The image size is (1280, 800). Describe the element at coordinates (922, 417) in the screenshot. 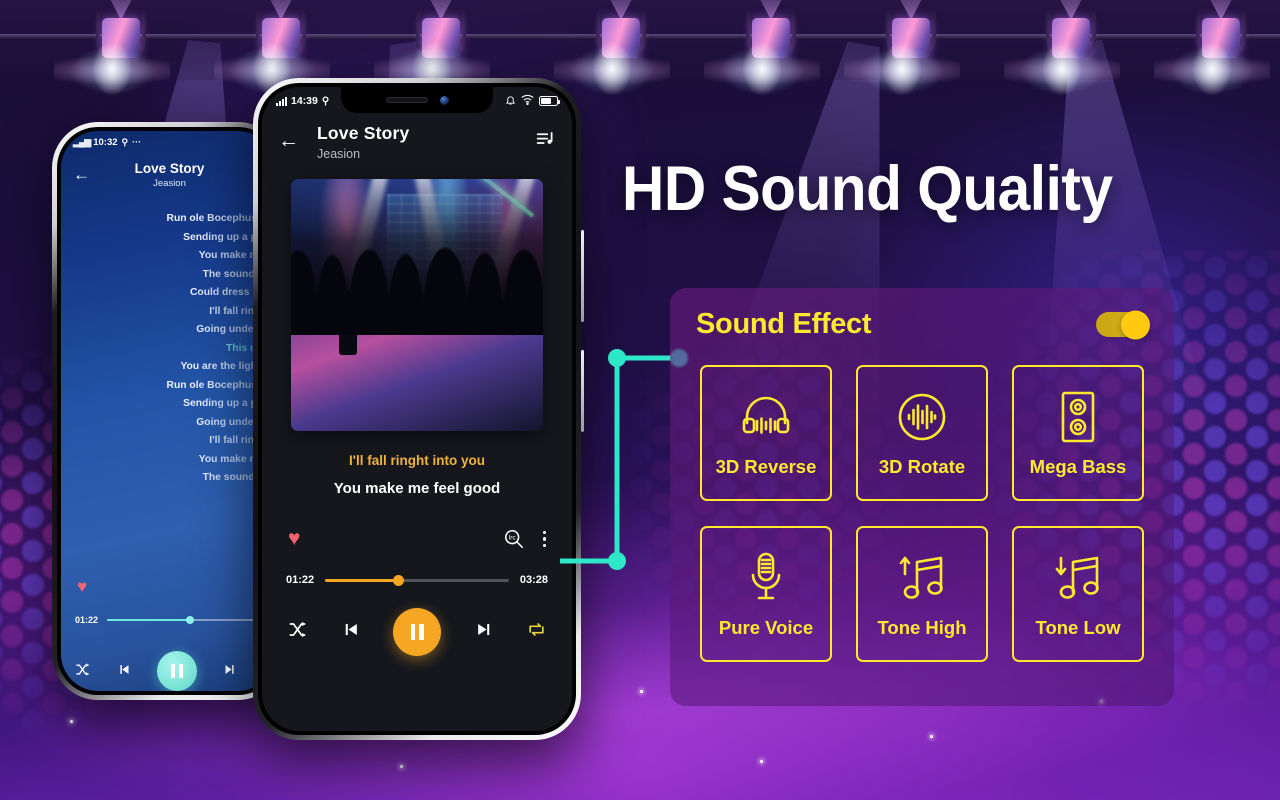

I see `circle-waveform-icon` at that location.